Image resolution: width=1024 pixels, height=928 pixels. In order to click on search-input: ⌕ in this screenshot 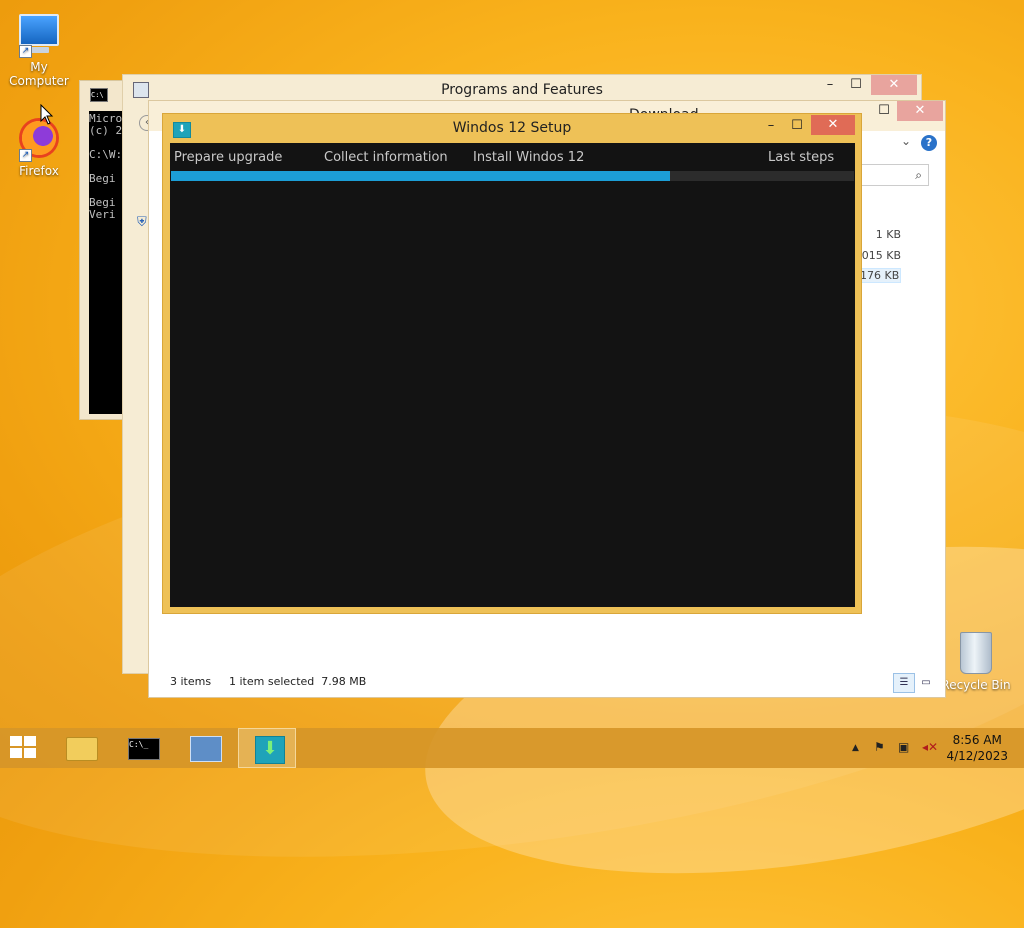, I will do `click(895, 175)`.